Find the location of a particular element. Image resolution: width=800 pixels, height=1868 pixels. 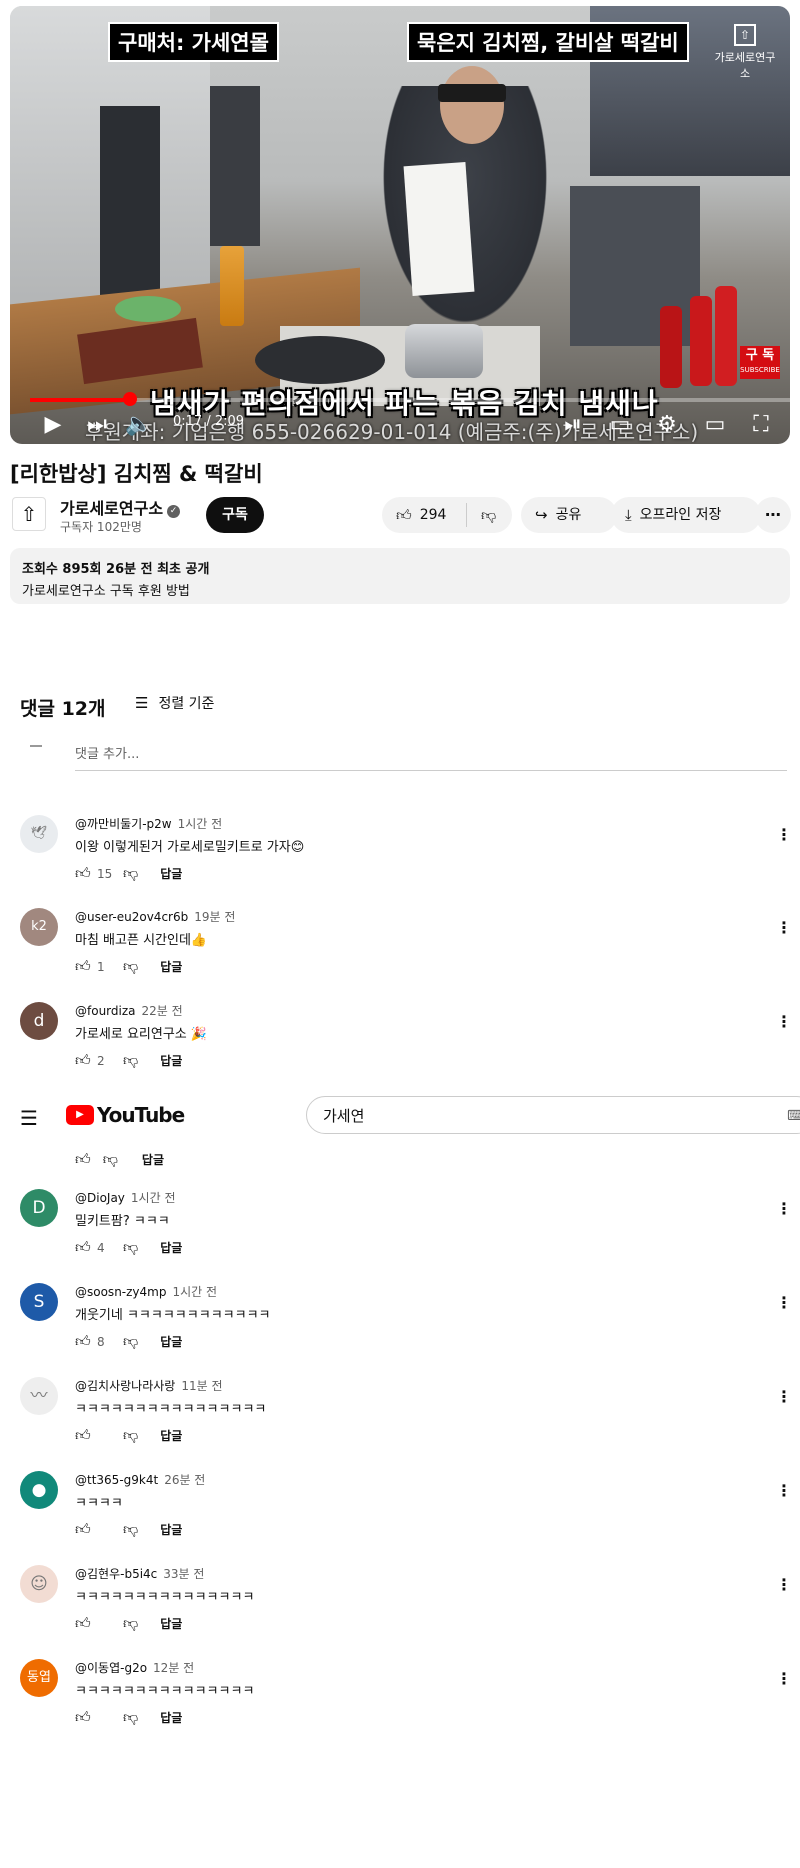

comment-author-name: @user-eu2ov4cr6b is located at coordinates (131, 917).